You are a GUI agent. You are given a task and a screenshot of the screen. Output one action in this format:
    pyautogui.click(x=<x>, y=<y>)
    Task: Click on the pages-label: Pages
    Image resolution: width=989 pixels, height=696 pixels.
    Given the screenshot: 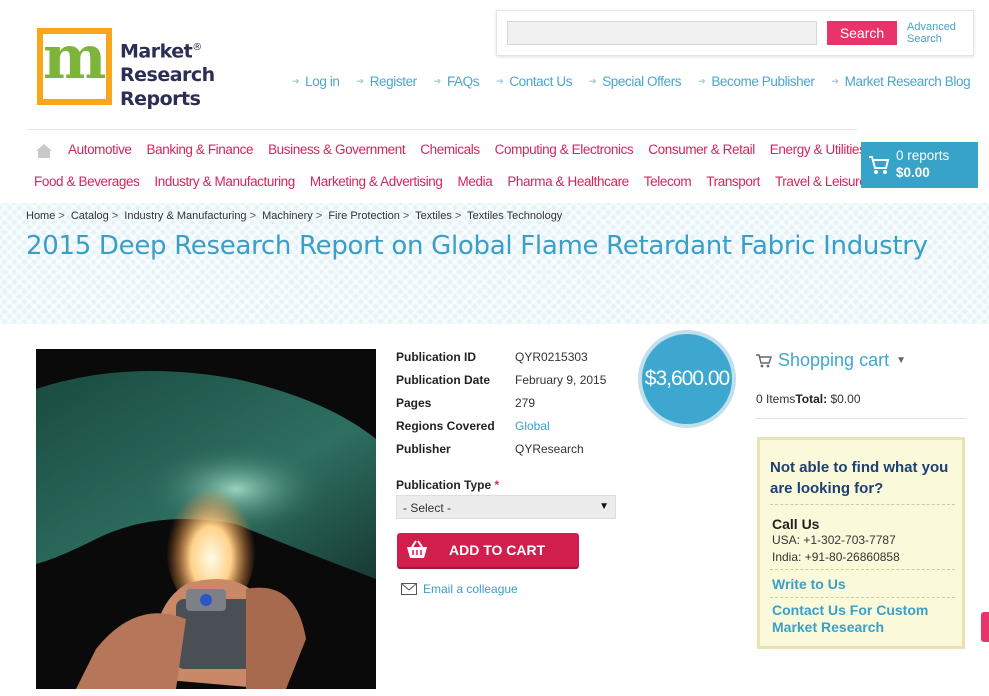 What is the action you would take?
    pyautogui.click(x=414, y=403)
    